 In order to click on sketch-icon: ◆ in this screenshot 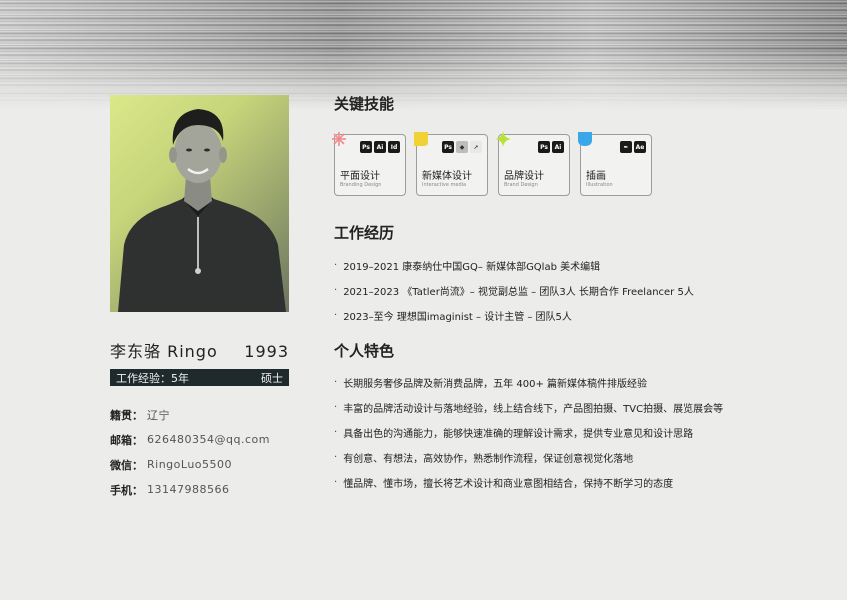, I will do `click(462, 147)`.